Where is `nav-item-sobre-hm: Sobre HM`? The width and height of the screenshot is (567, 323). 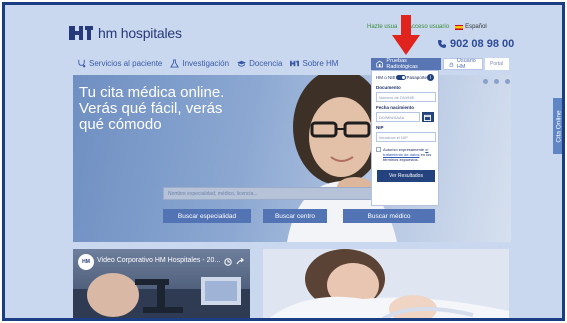 nav-item-sobre-hm: Sobre HM is located at coordinates (314, 63).